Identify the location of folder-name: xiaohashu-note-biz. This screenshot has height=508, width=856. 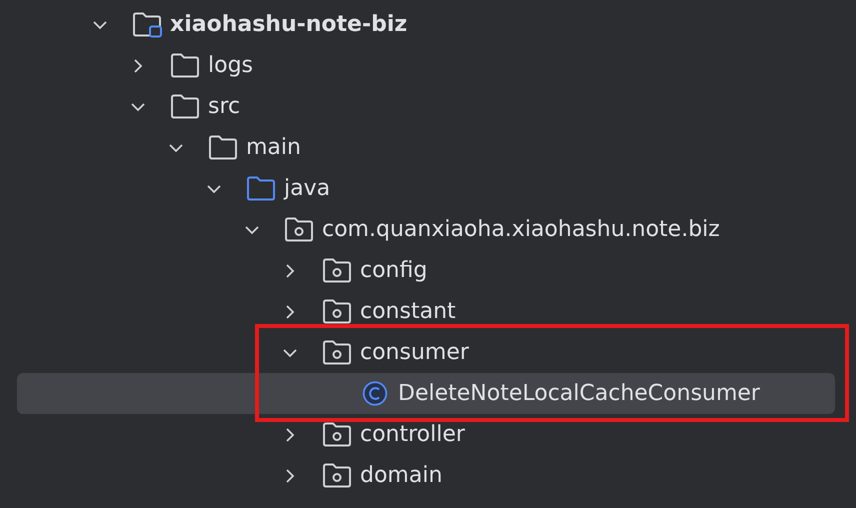
(289, 24).